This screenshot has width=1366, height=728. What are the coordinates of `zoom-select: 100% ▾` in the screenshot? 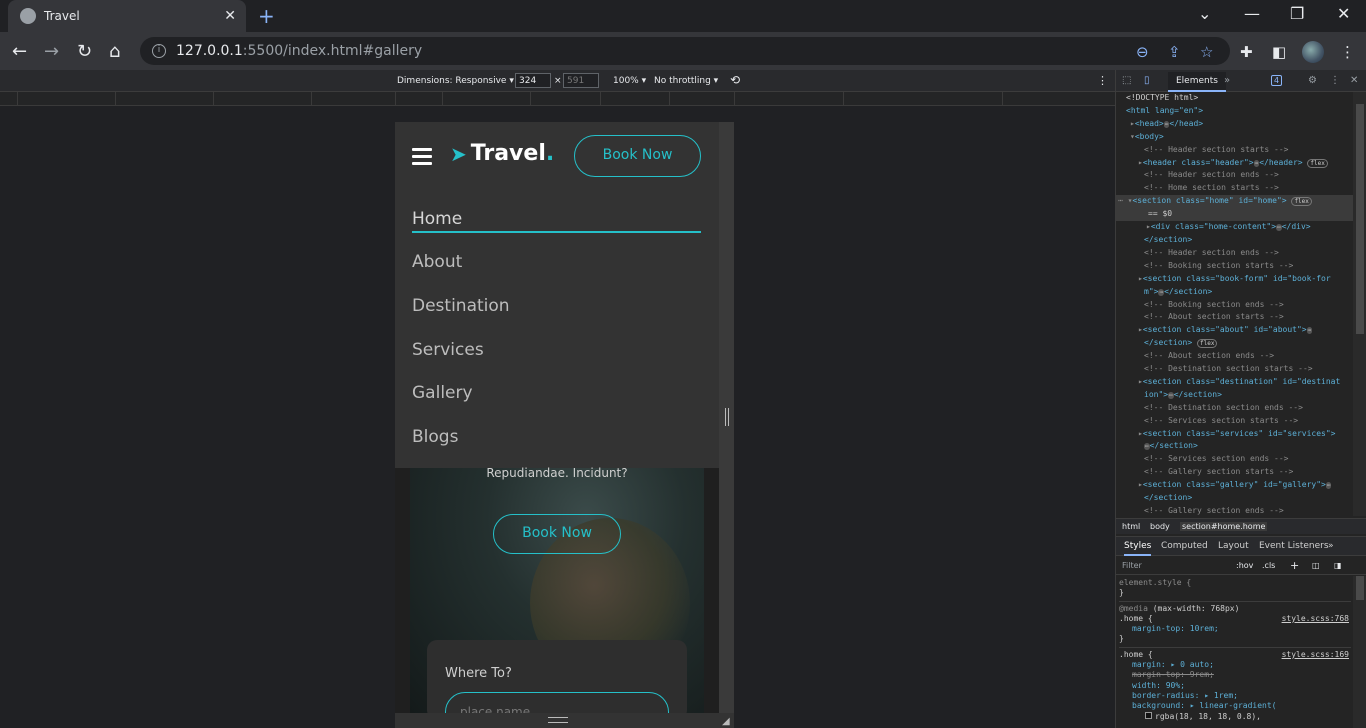 It's located at (629, 81).